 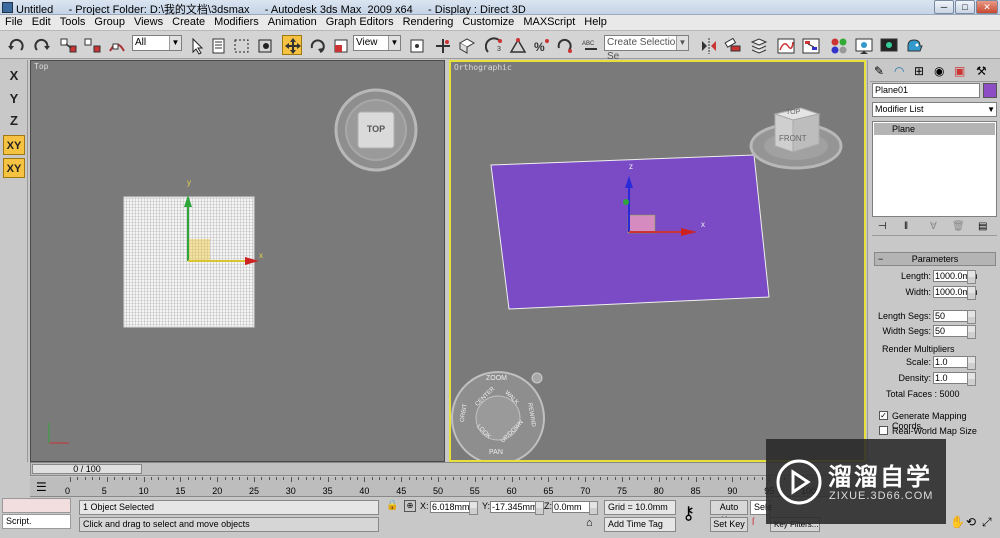 What do you see at coordinates (454, 508) in the screenshot?
I see `x-coord-spinner: 6.018mm` at bounding box center [454, 508].